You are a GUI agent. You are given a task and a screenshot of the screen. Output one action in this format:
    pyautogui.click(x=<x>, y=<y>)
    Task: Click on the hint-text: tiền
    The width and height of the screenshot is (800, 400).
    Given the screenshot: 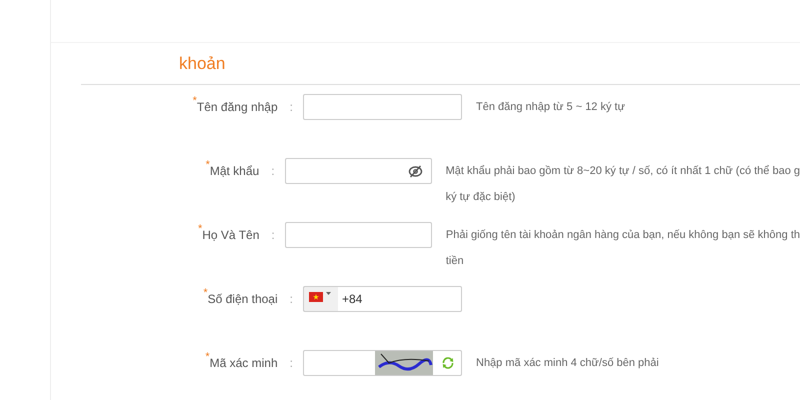 What is the action you would take?
    pyautogui.click(x=455, y=261)
    